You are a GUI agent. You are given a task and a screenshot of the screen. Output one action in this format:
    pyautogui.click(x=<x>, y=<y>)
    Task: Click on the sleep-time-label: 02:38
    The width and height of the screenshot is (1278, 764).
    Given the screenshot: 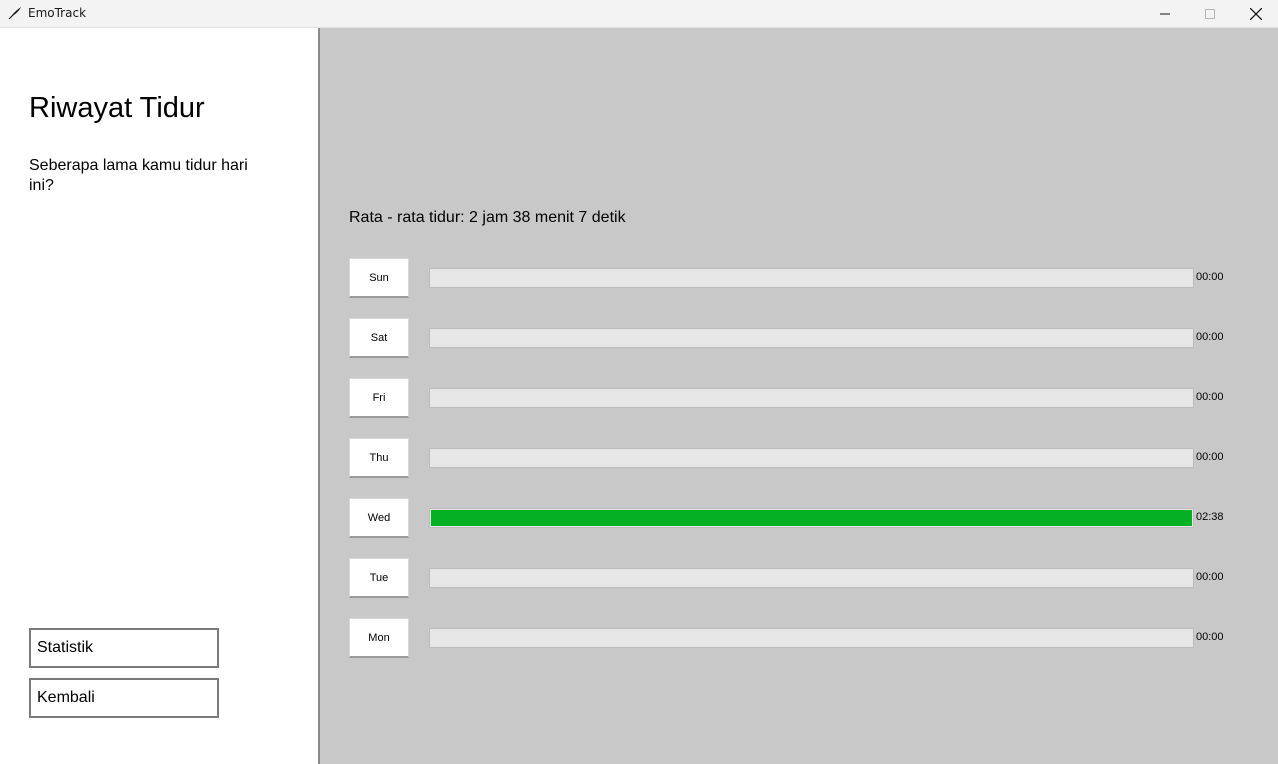 What is the action you would take?
    pyautogui.click(x=1210, y=517)
    